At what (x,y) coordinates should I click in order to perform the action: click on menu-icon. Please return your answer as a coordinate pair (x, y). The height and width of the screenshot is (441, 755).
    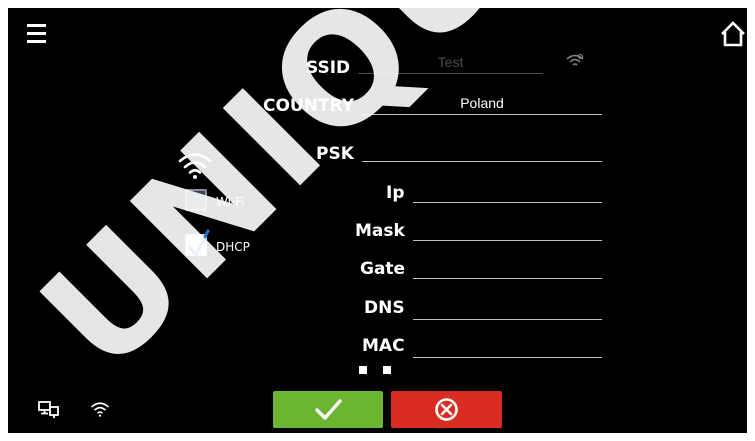
    Looking at the image, I should click on (36, 34).